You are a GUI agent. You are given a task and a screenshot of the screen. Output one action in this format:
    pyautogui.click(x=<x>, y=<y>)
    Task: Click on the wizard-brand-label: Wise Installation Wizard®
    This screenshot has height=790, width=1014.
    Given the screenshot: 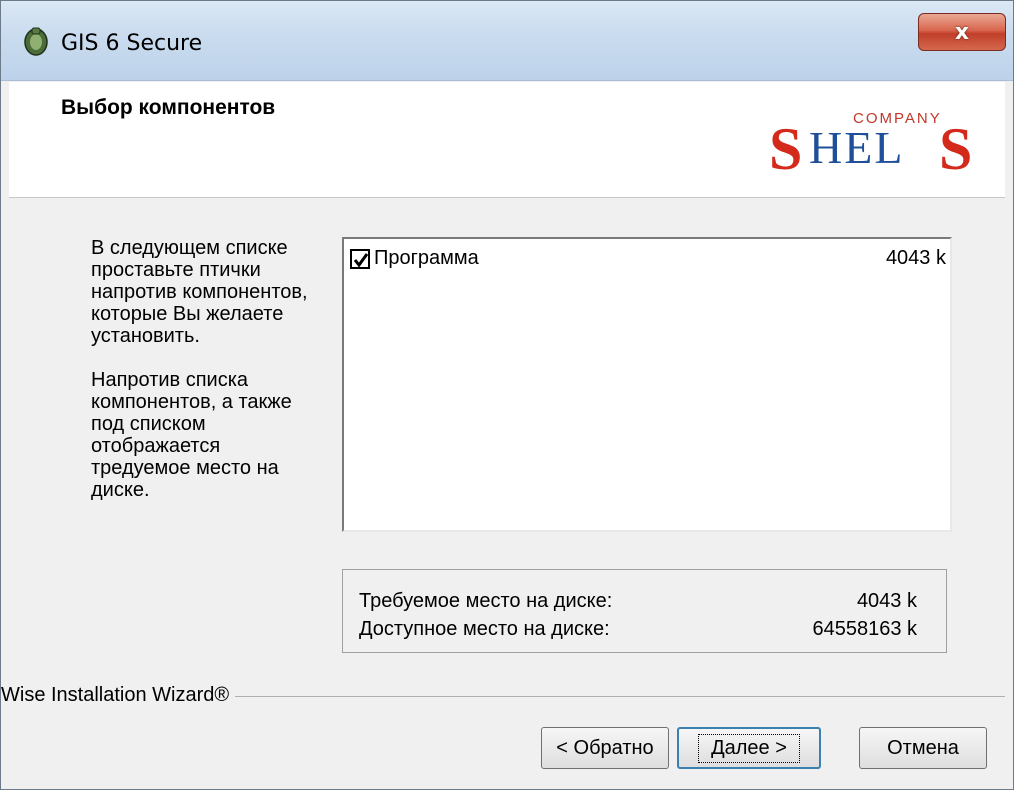 What is the action you would take?
    pyautogui.click(x=118, y=695)
    